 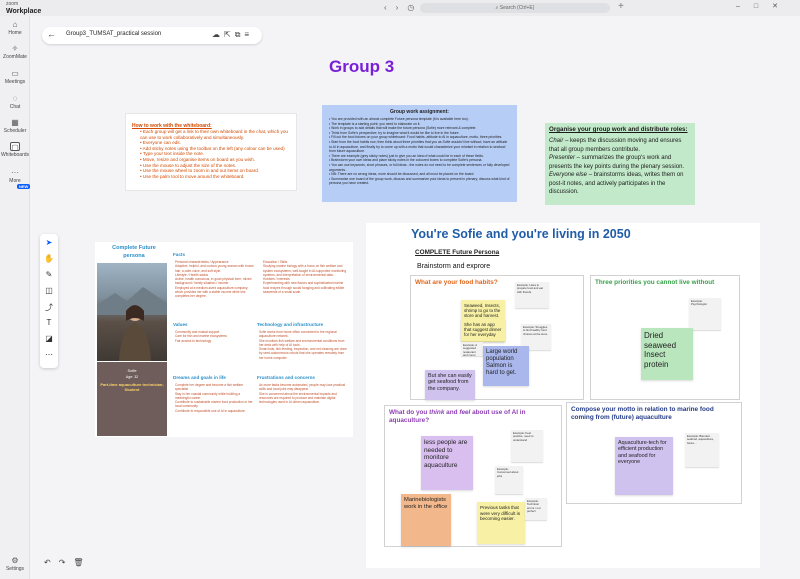 What do you see at coordinates (509, 480) in the screenshot?
I see `example-note: Example: Concerned about jobs` at bounding box center [509, 480].